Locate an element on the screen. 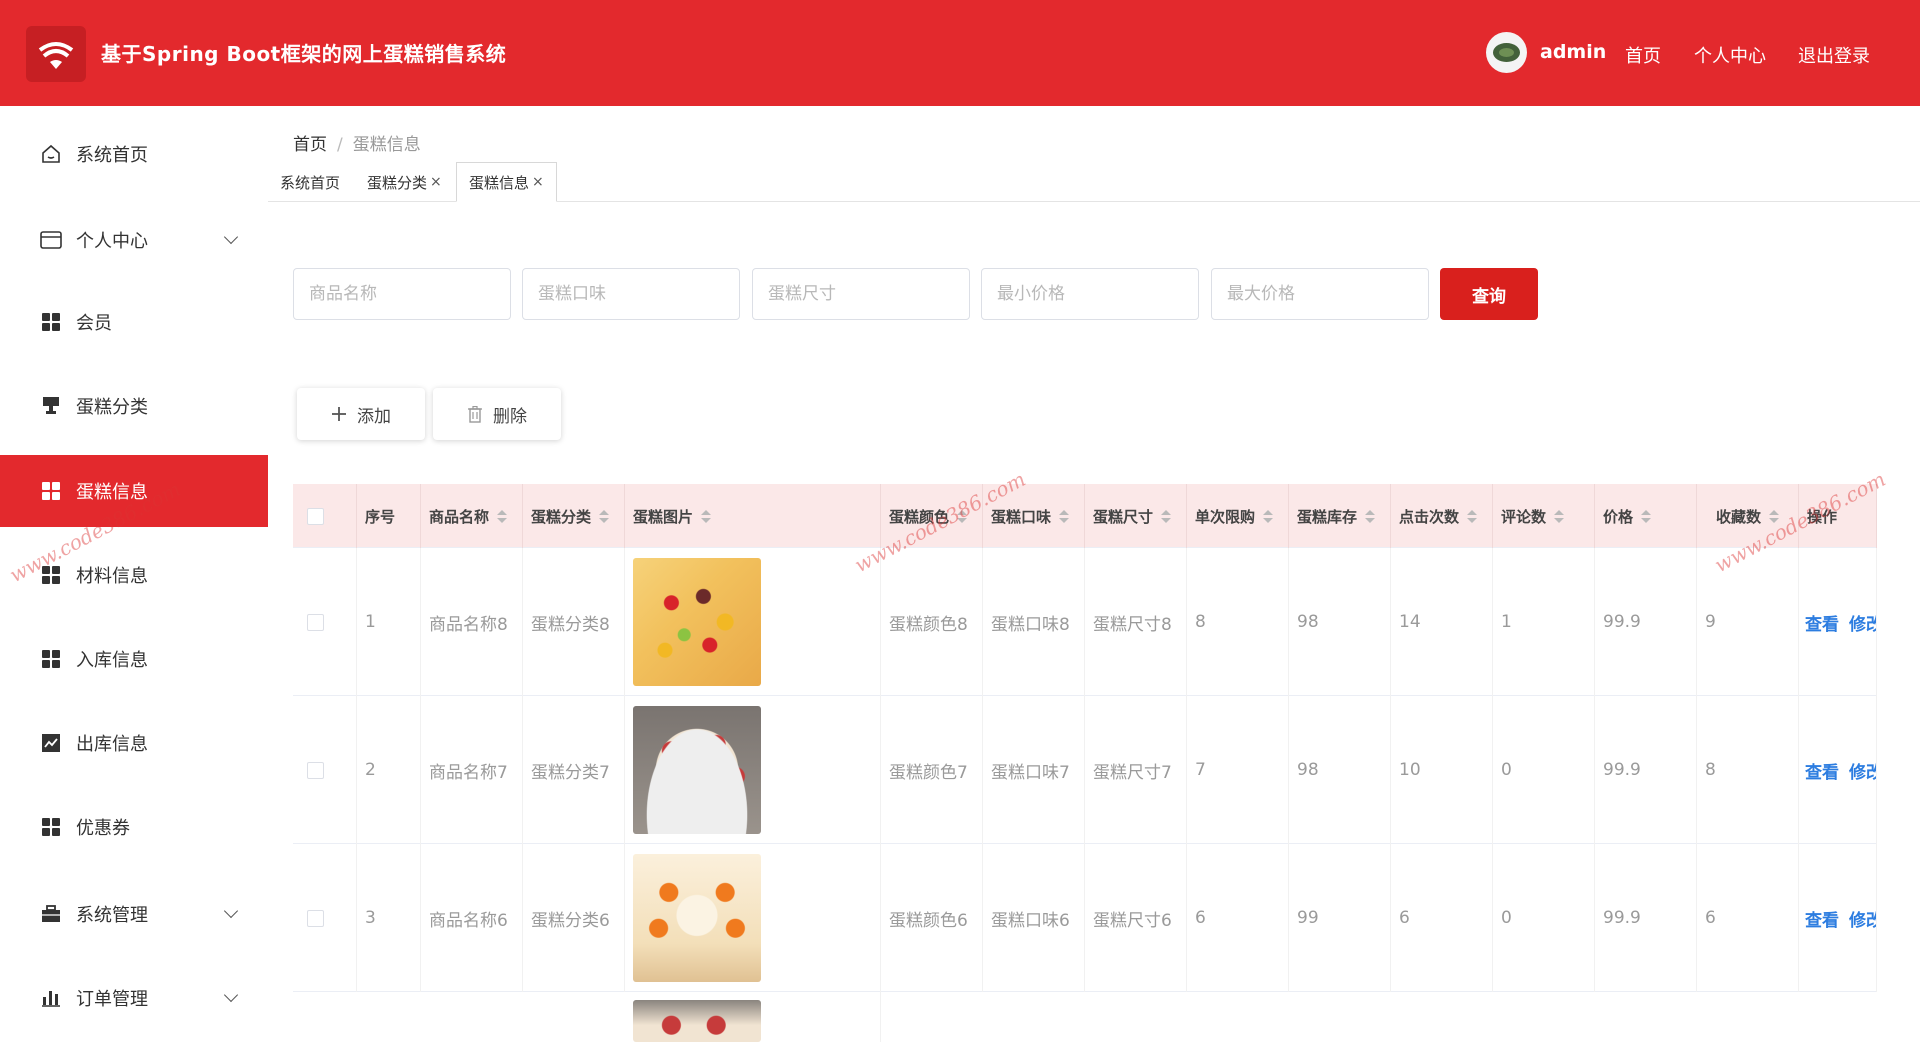  logo is located at coordinates (56, 54).